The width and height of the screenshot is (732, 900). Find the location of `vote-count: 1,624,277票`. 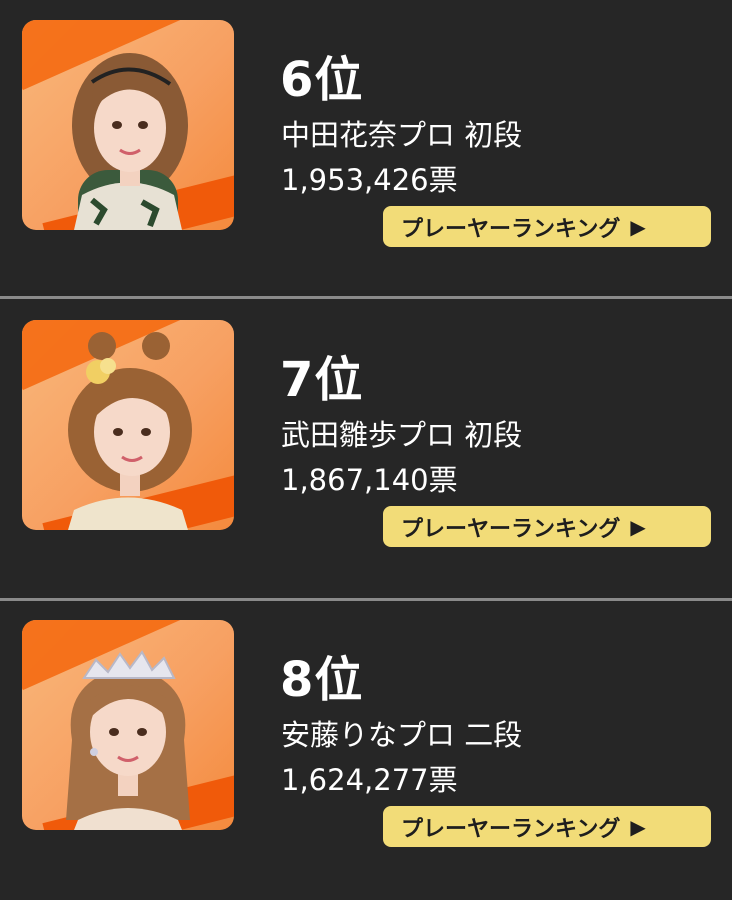

vote-count: 1,624,277票 is located at coordinates (369, 780).